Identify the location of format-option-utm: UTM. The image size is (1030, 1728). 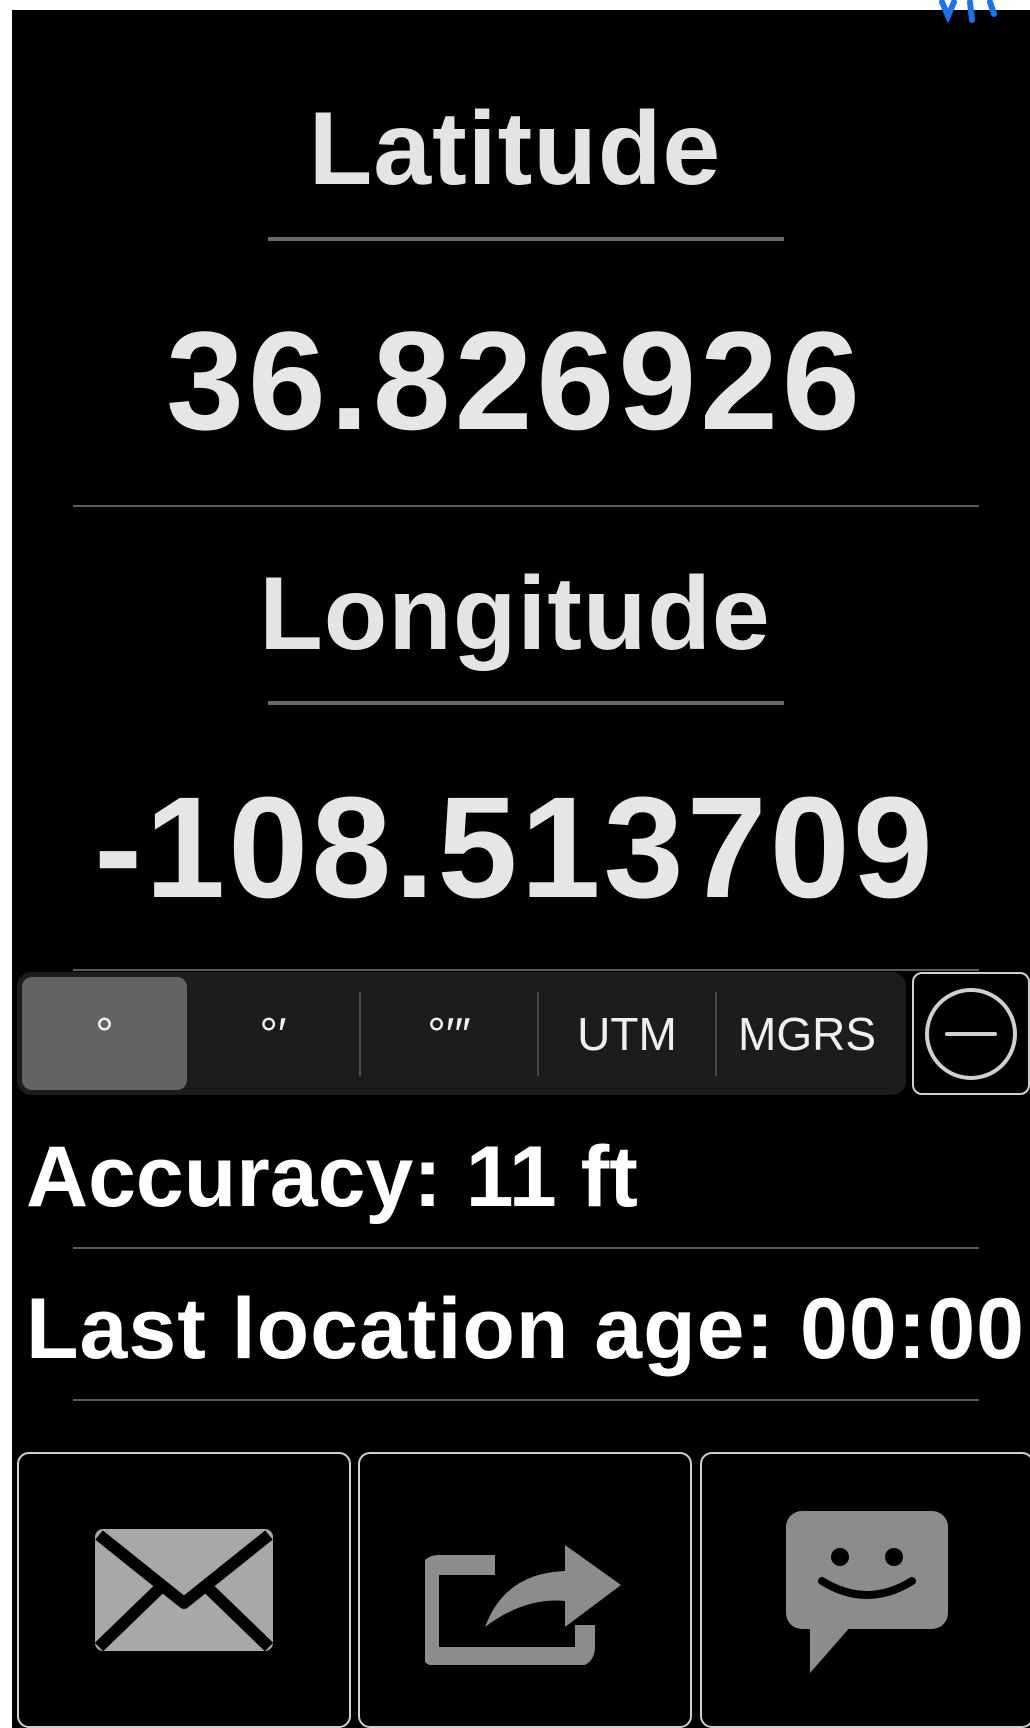
(627, 1033).